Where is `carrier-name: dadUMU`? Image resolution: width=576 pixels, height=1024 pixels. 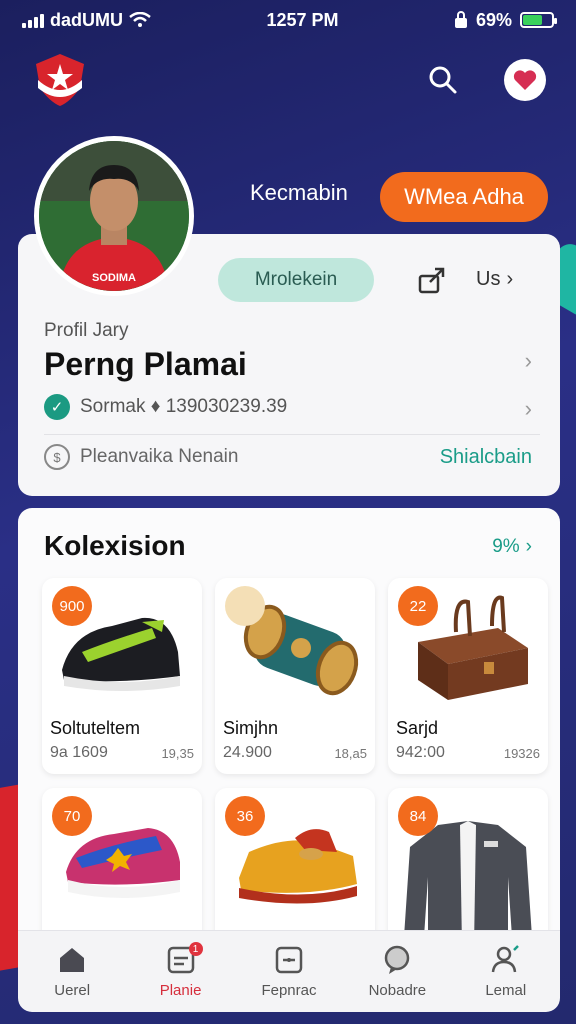
carrier-name: dadUMU is located at coordinates (86, 19).